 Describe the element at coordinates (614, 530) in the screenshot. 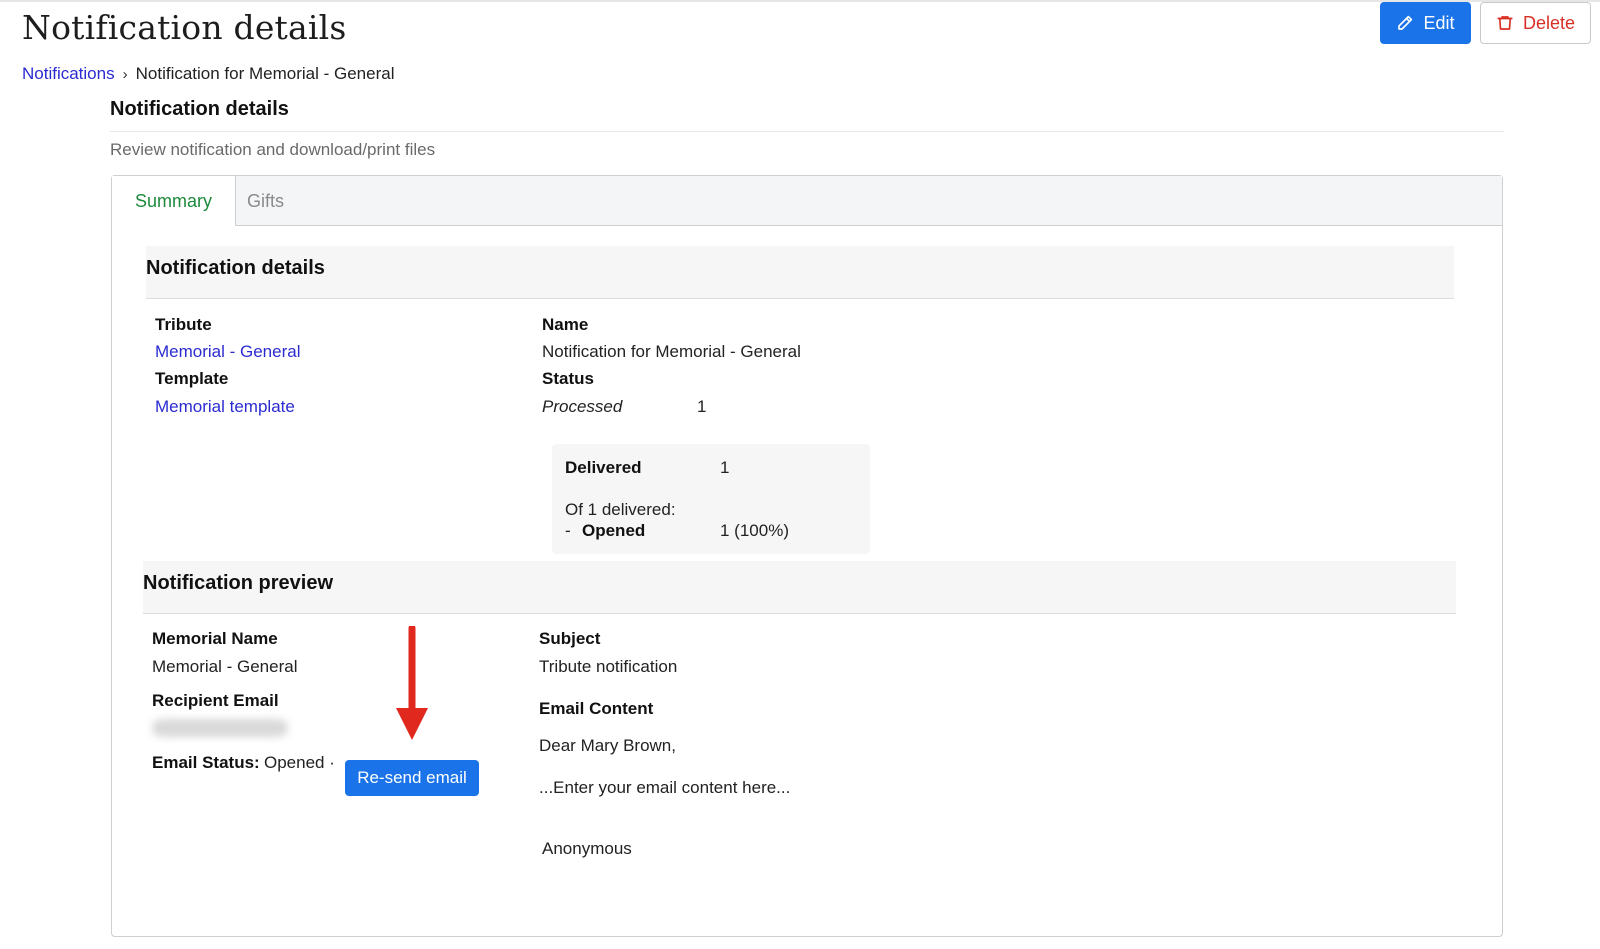

I see `opened-label: Opened` at that location.